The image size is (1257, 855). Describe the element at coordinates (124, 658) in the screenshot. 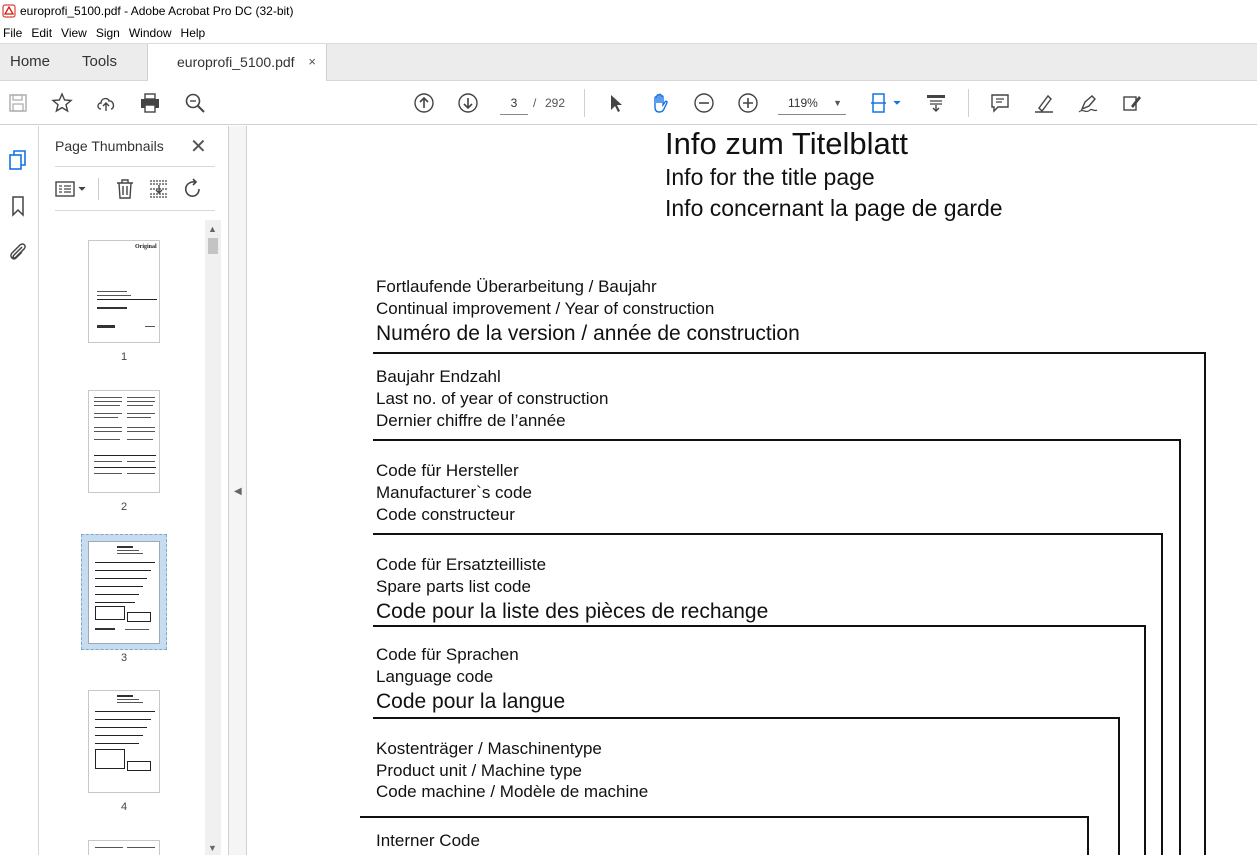

I see `thumbnail-label-3: 3` at that location.